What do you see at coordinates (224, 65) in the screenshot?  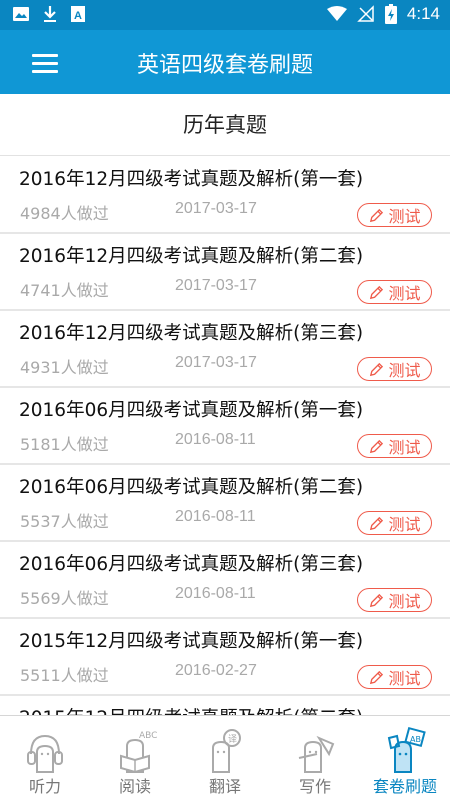 I see `app-title: 英语四级套卷刷题` at bounding box center [224, 65].